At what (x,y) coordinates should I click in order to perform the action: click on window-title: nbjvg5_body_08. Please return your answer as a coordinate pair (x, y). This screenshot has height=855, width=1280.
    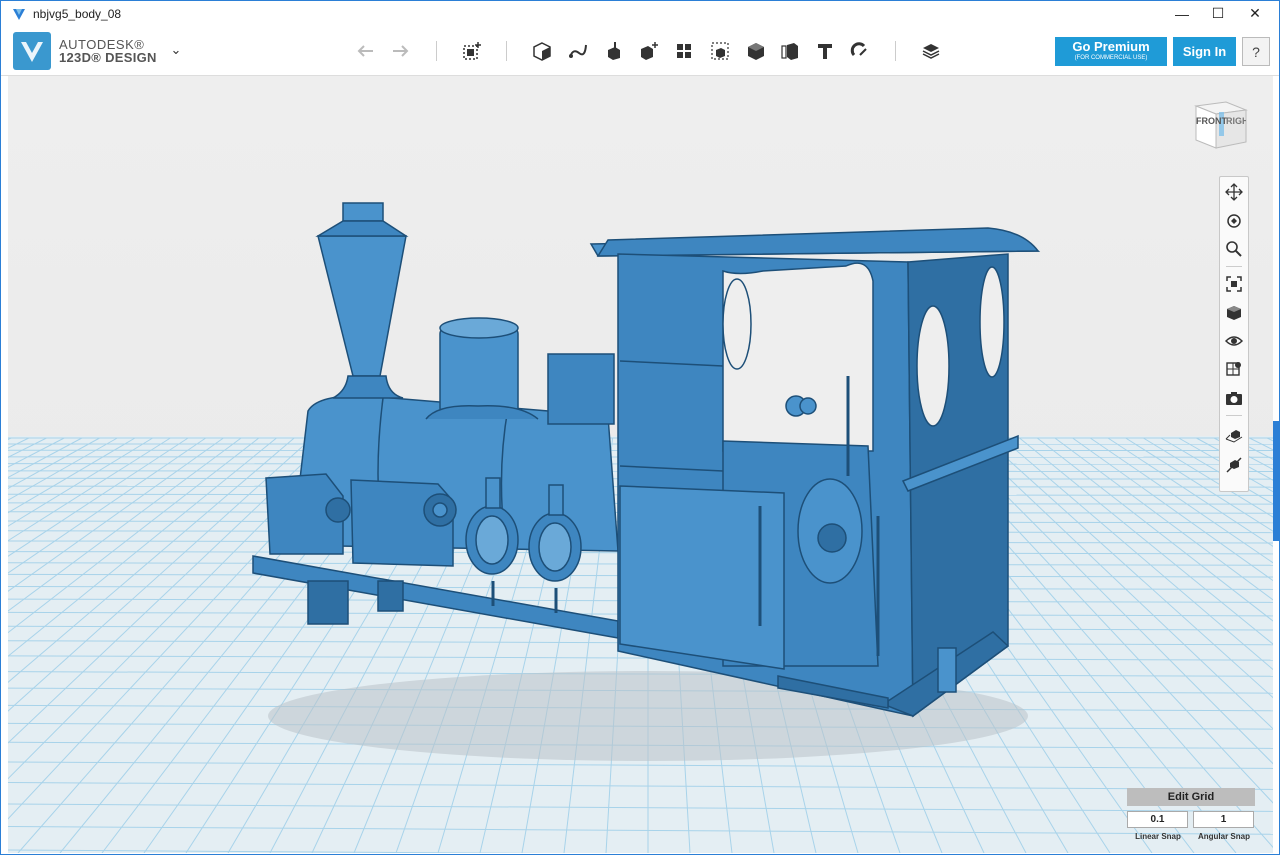
    Looking at the image, I should click on (77, 13).